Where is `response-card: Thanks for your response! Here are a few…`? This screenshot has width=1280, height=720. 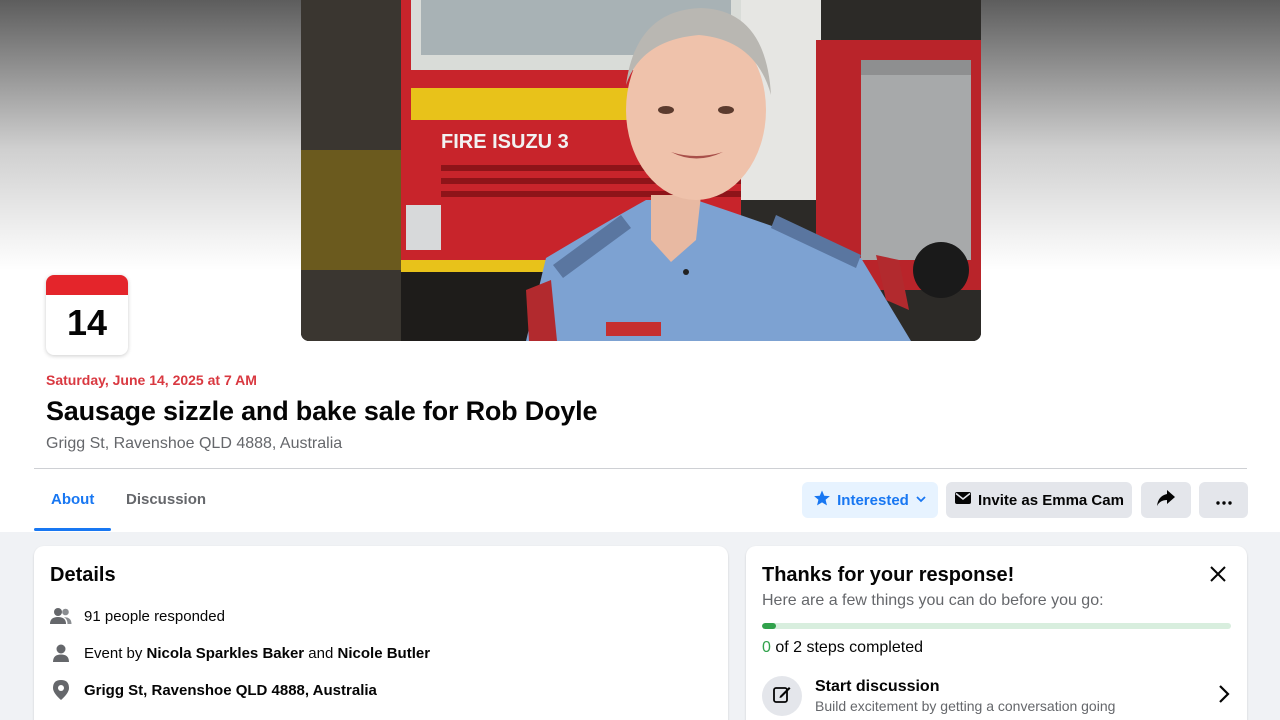
response-card: Thanks for your response! Here are a few… is located at coordinates (996, 633).